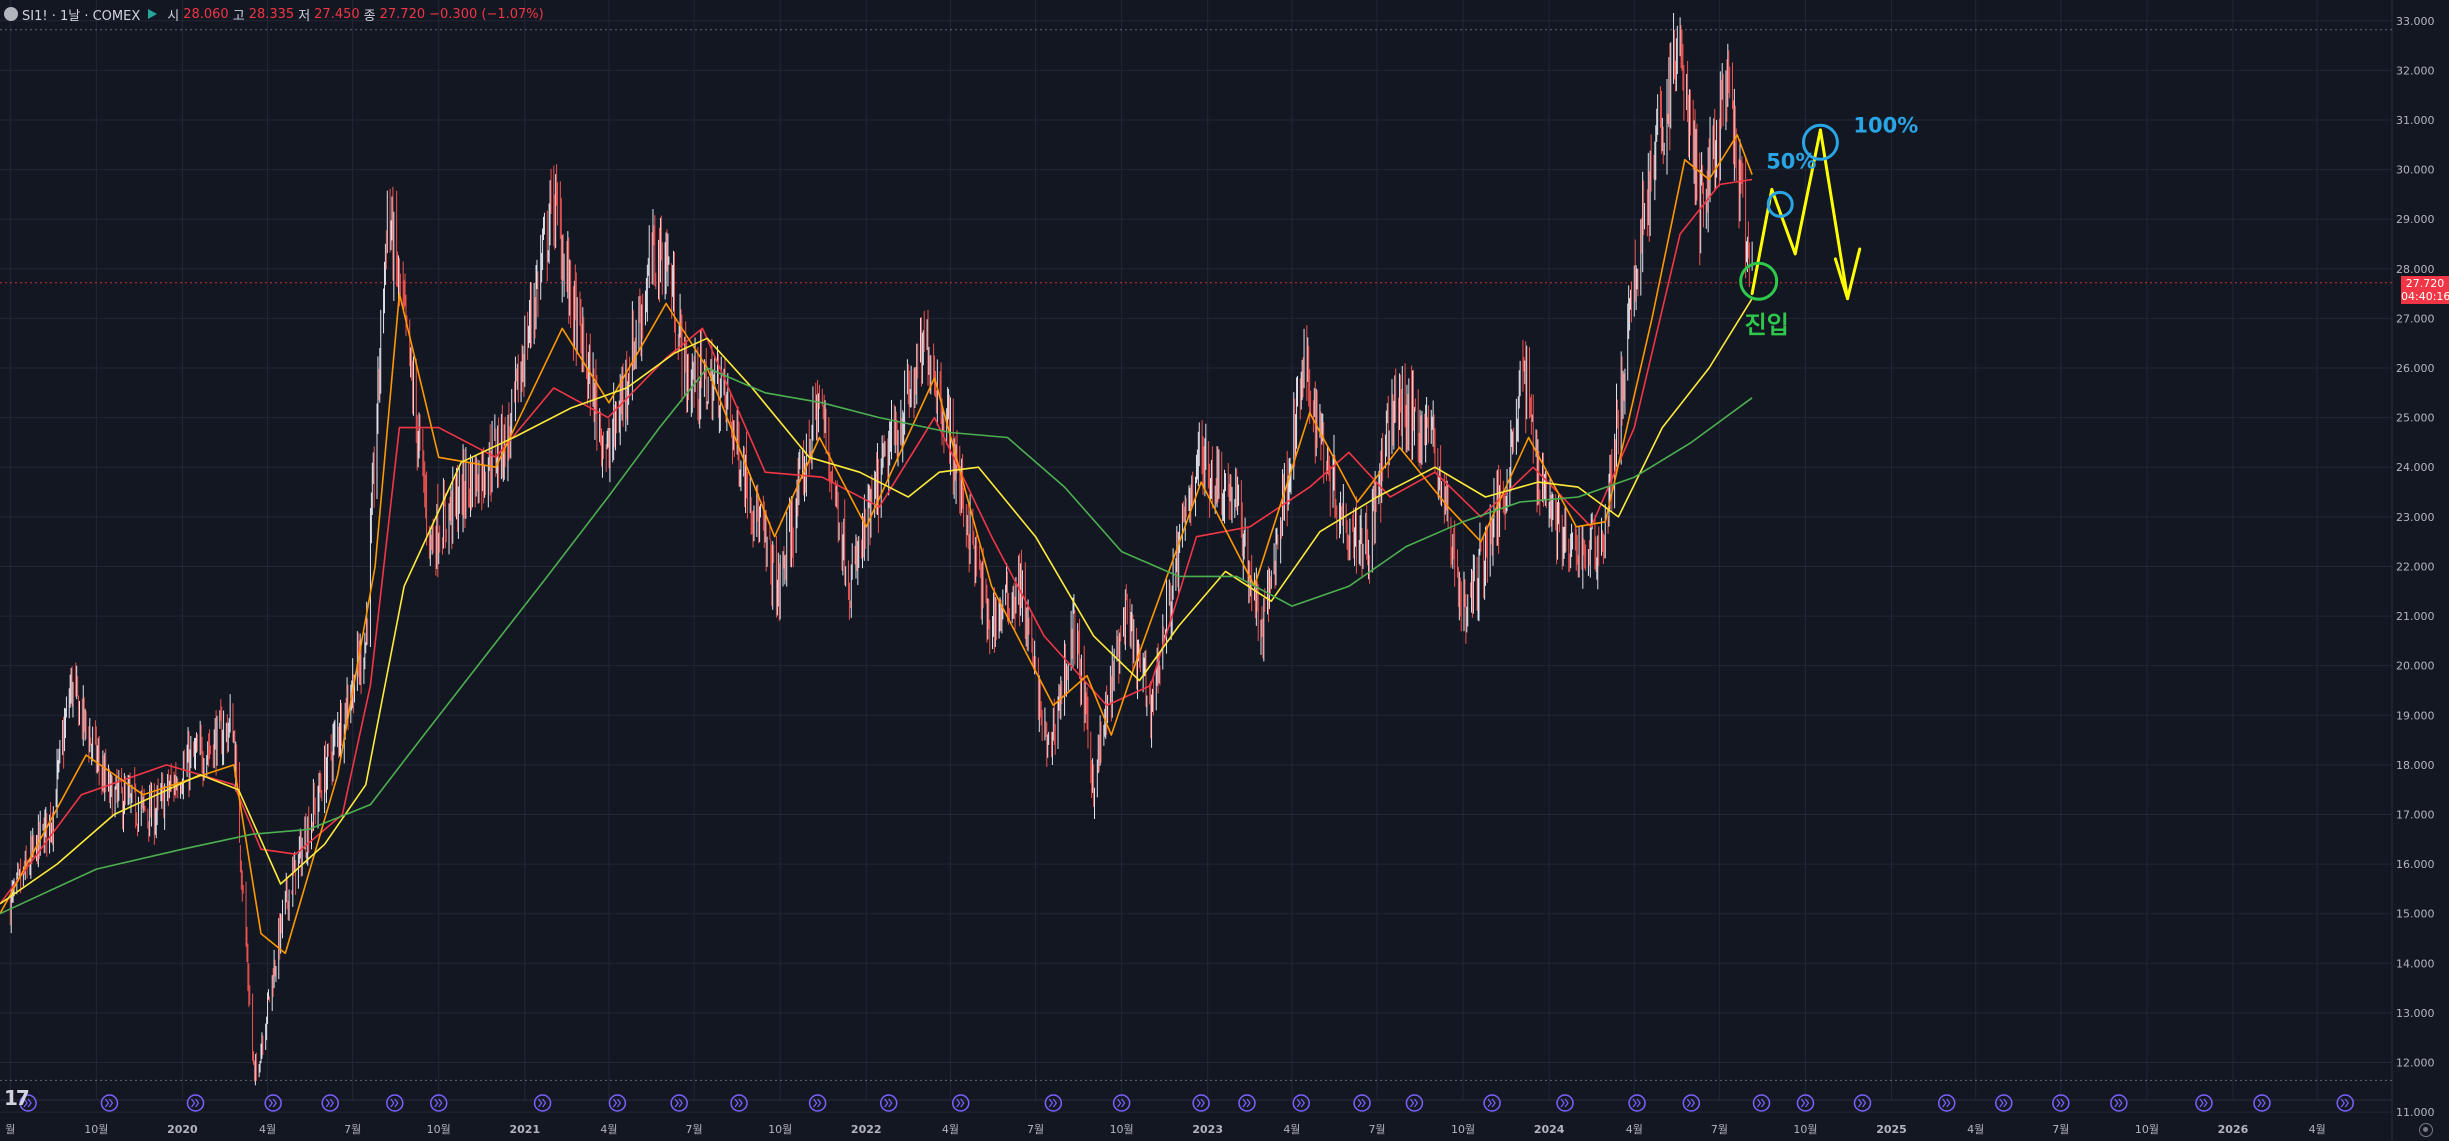  What do you see at coordinates (2415, 914) in the screenshot?
I see `y-tick-label: 15.000` at bounding box center [2415, 914].